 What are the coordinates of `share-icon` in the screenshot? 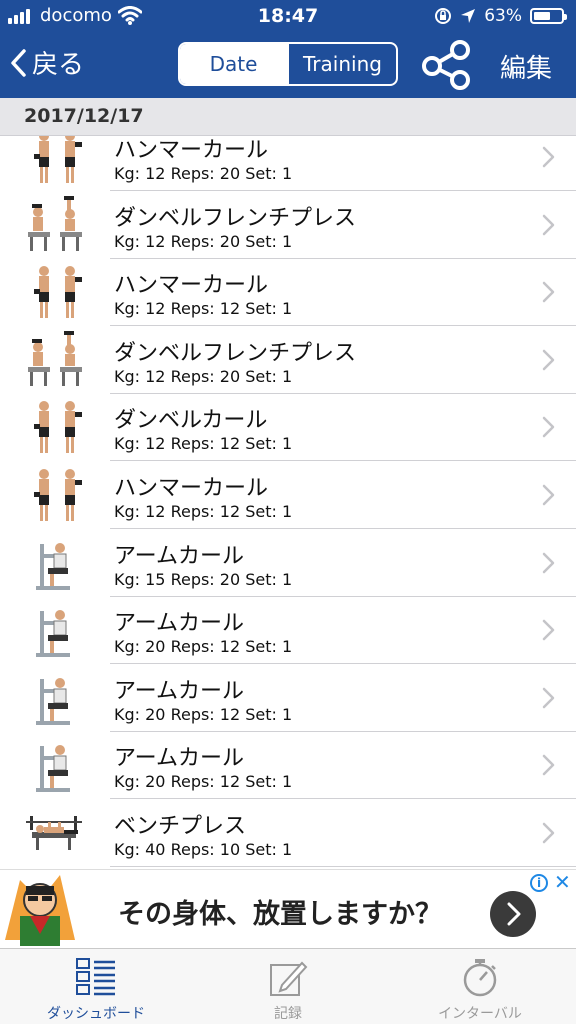 It's located at (448, 65).